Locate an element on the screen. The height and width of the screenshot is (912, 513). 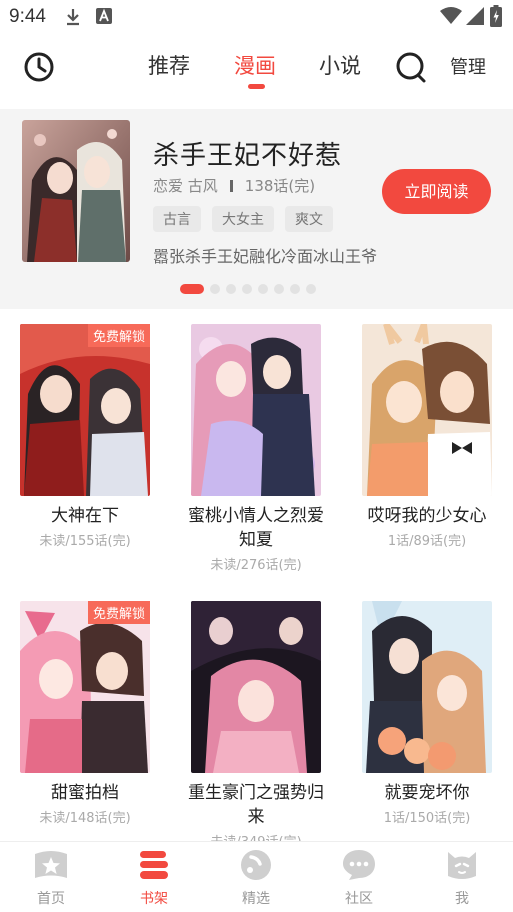
banner-tag: 古言 is located at coordinates (177, 219).